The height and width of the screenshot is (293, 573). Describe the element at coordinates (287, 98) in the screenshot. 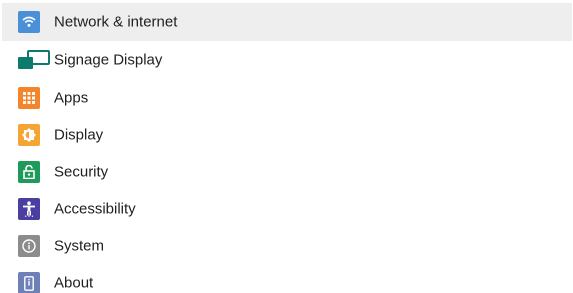

I see `menu-item-apps: Apps` at that location.